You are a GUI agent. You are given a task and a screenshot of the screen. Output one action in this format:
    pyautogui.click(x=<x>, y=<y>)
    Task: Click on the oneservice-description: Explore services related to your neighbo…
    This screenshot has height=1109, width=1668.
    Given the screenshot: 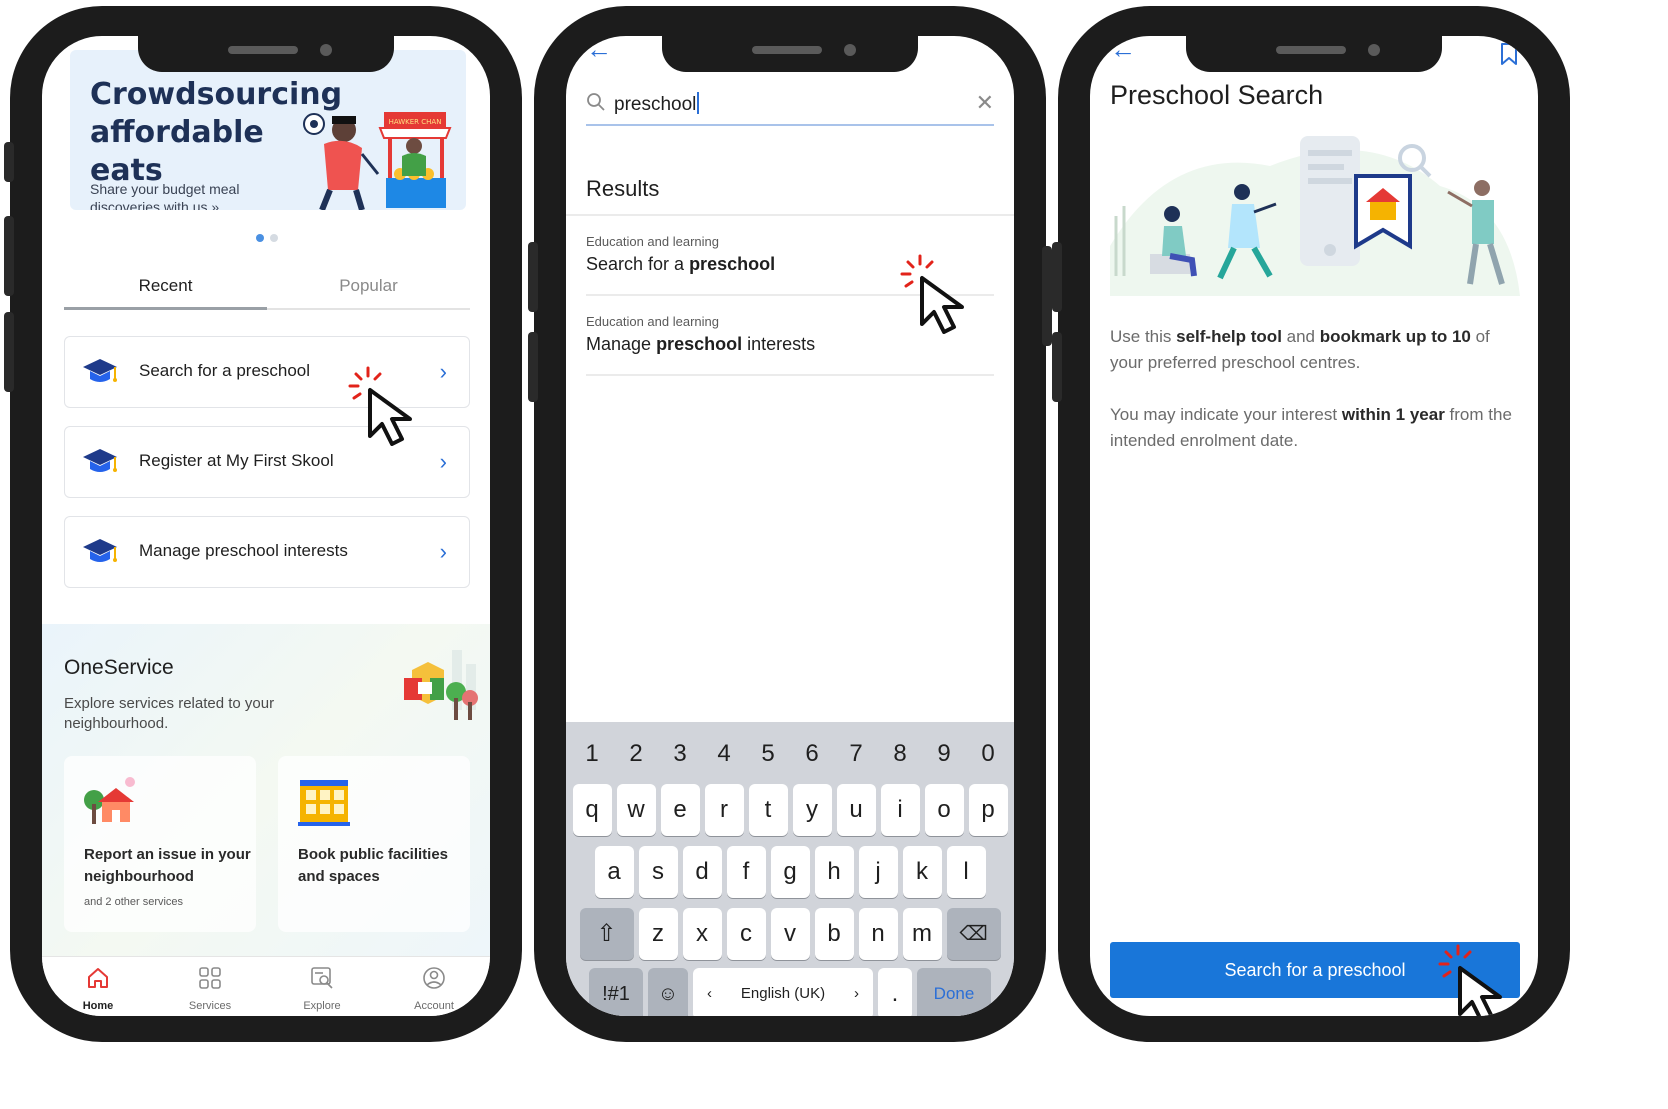 What is the action you would take?
    pyautogui.click(x=169, y=713)
    